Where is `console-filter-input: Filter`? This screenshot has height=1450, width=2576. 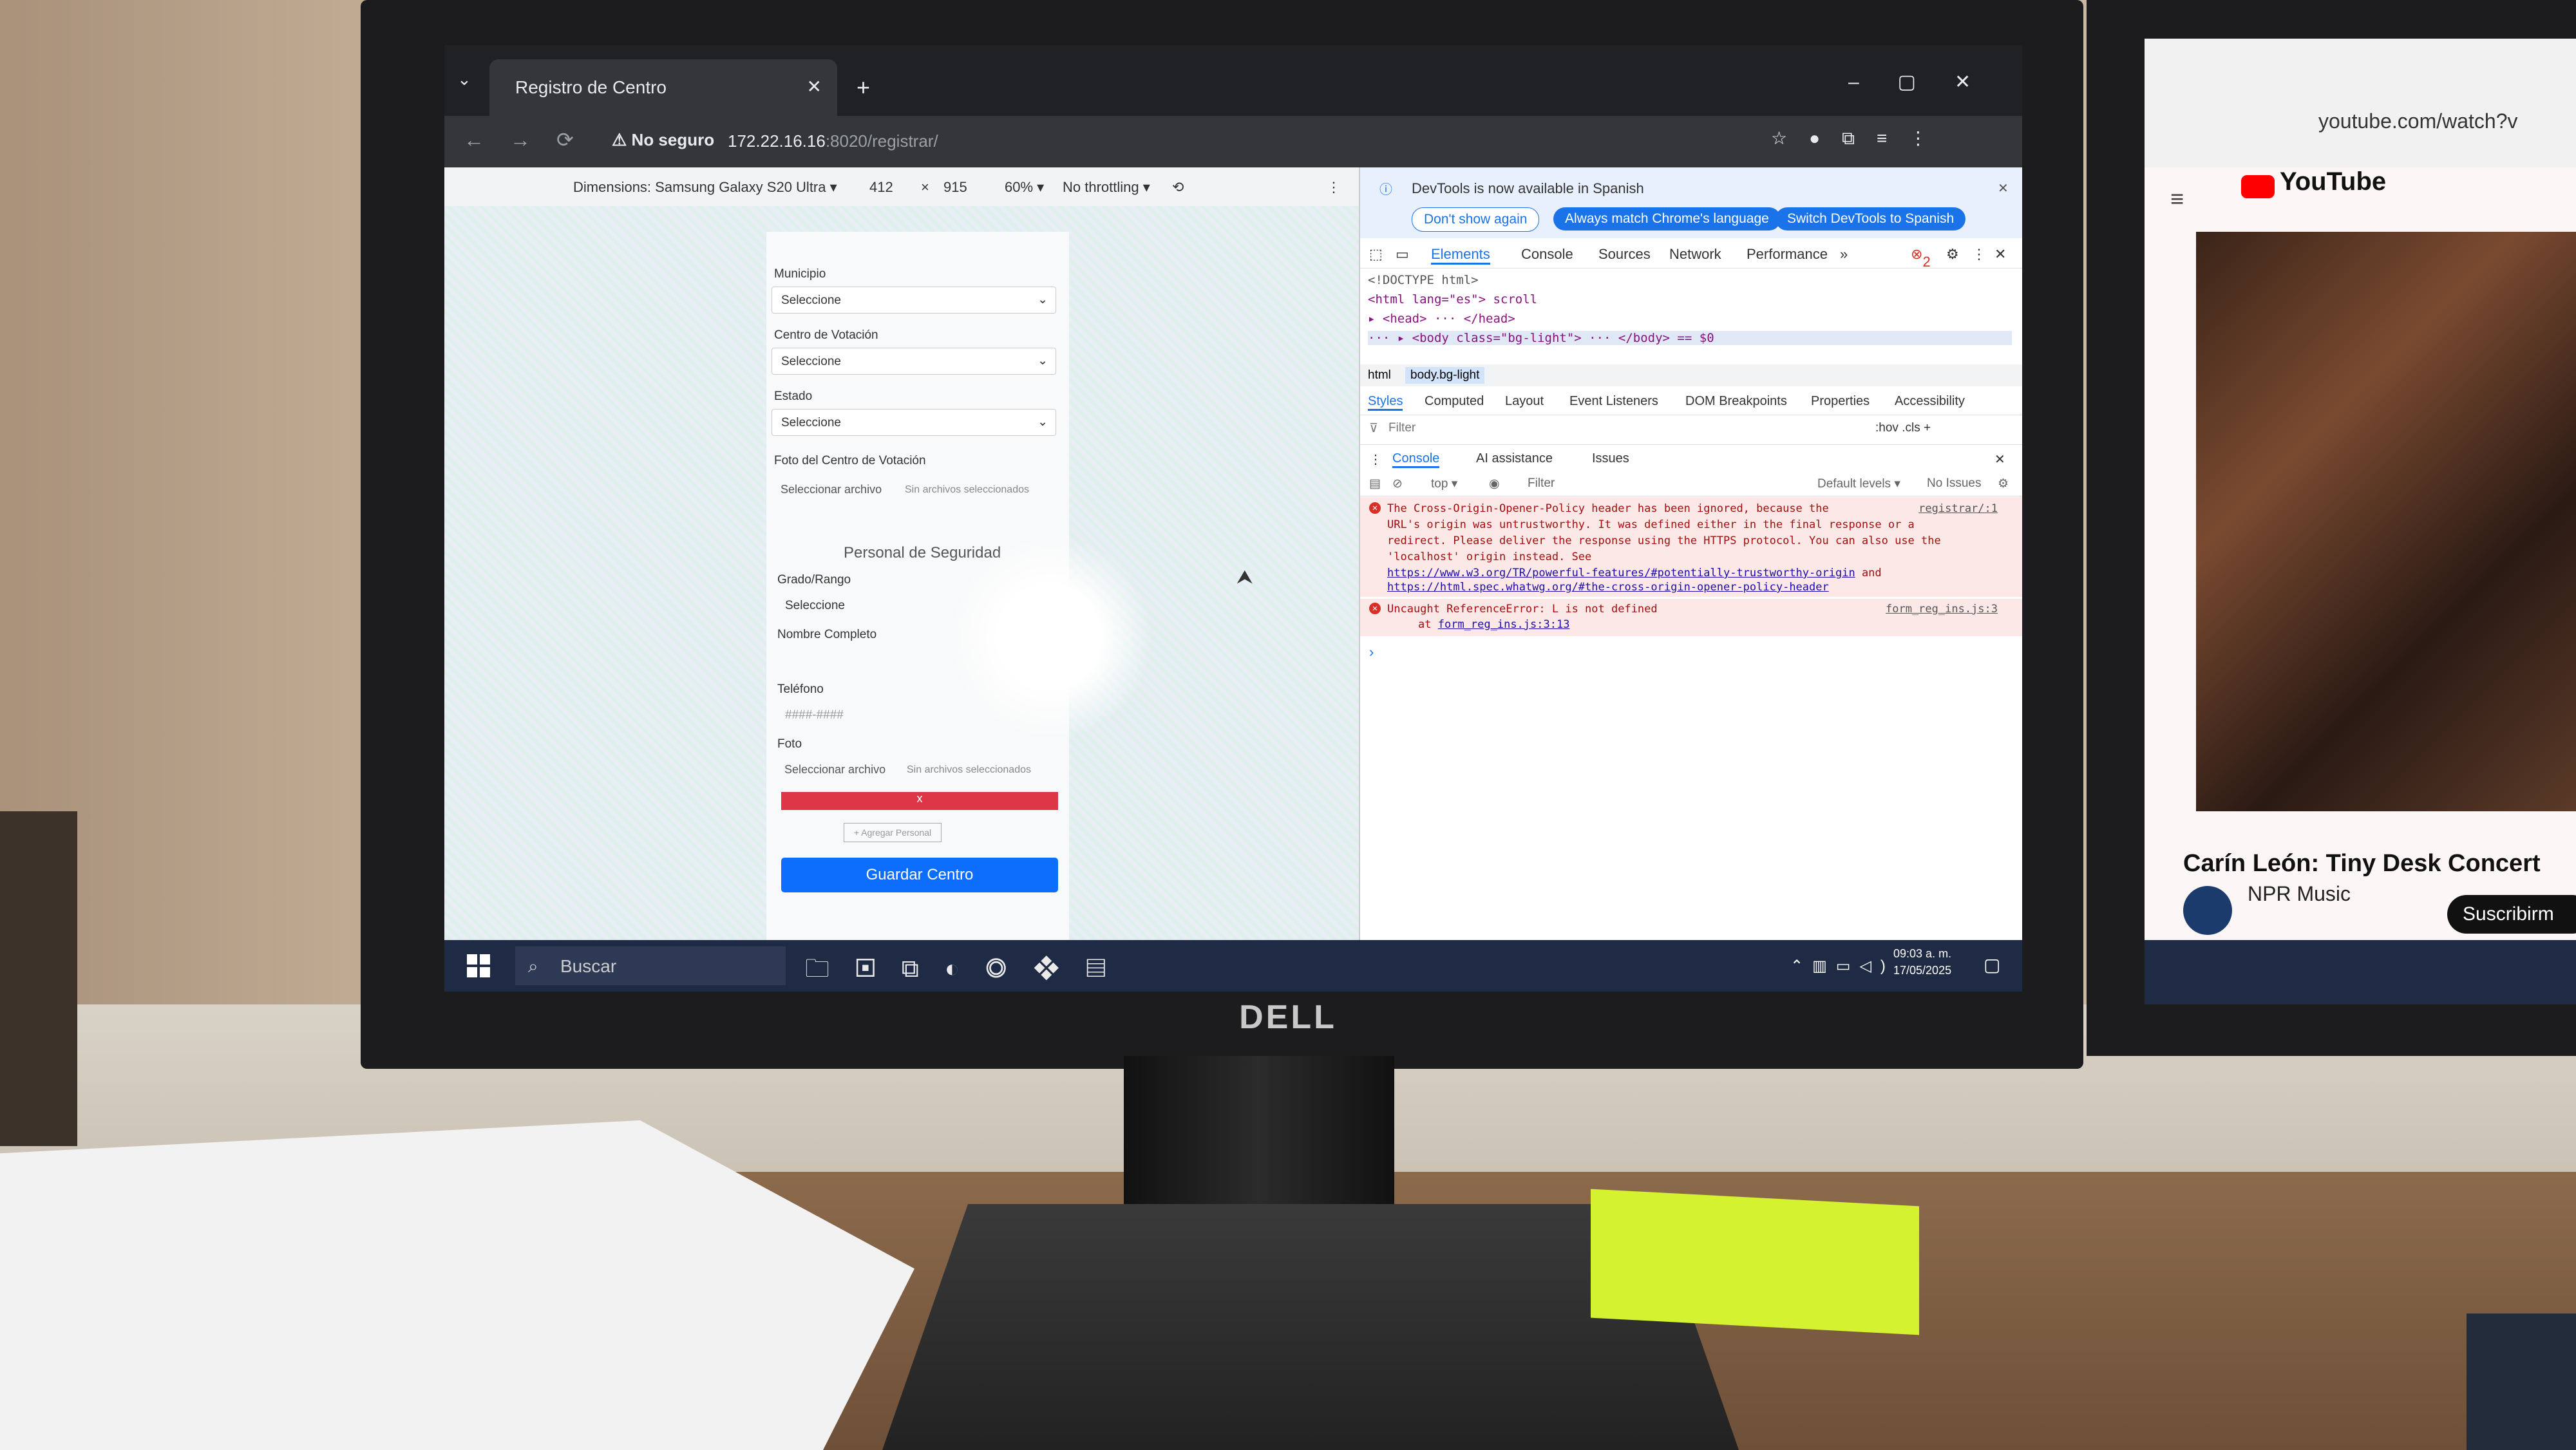 console-filter-input: Filter is located at coordinates (1541, 483).